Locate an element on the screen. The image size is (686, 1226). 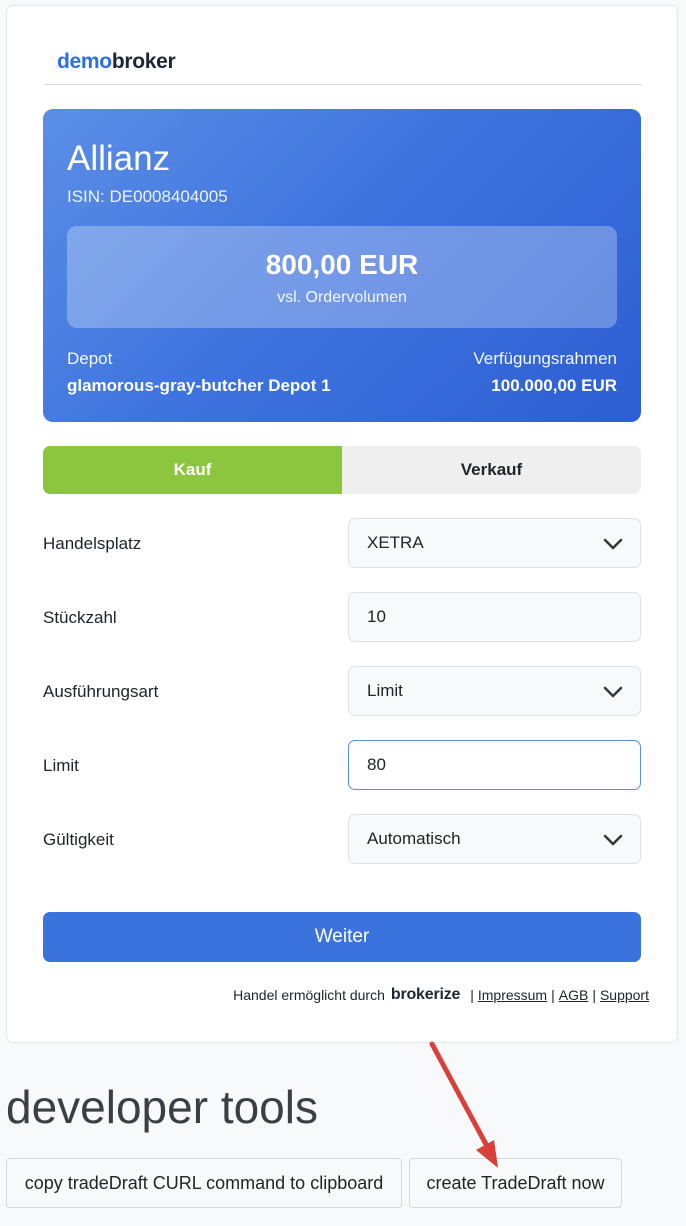
header-divider is located at coordinates (343, 84).